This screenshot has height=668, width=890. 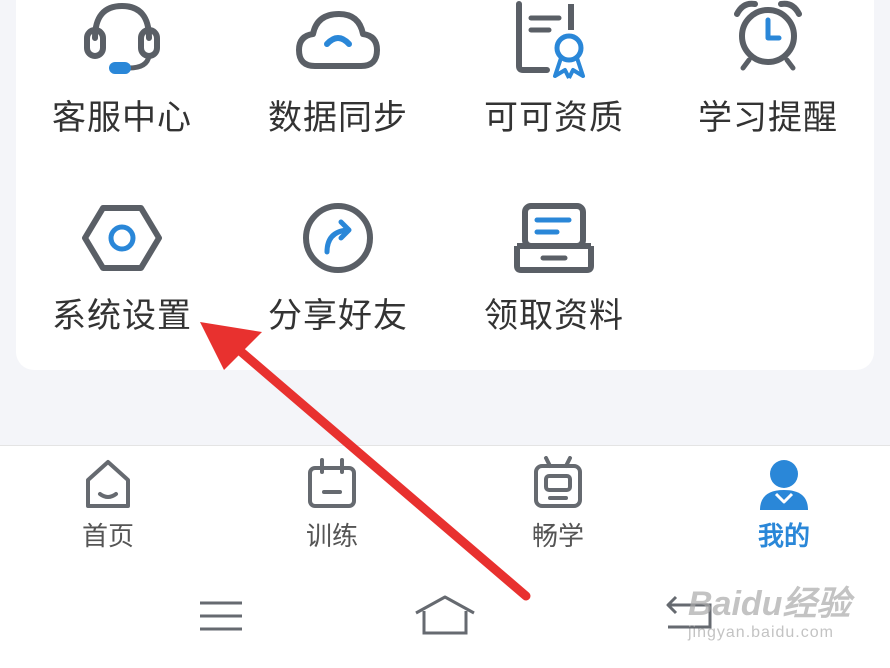 I want to click on grid-item-qualification: 可可资质, so click(x=554, y=75).